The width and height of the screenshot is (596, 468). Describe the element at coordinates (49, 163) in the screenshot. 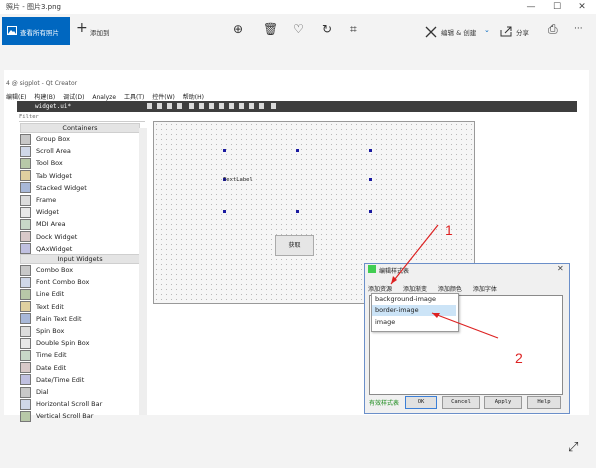

I see `widget-item-label: Tool Box` at that location.